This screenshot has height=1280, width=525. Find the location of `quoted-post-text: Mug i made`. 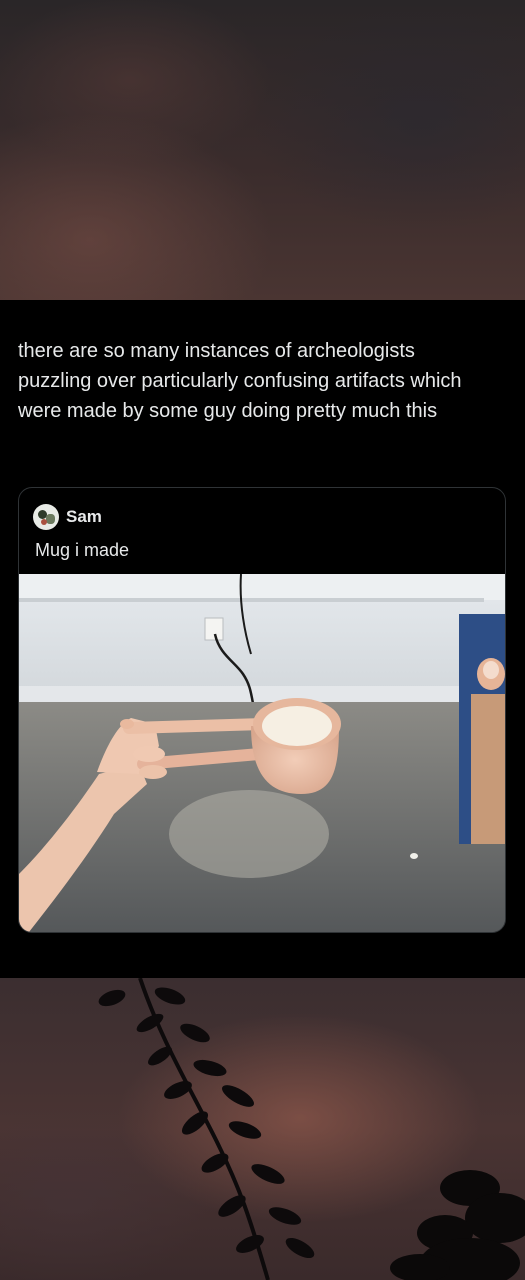

quoted-post-text: Mug i made is located at coordinates (82, 550).